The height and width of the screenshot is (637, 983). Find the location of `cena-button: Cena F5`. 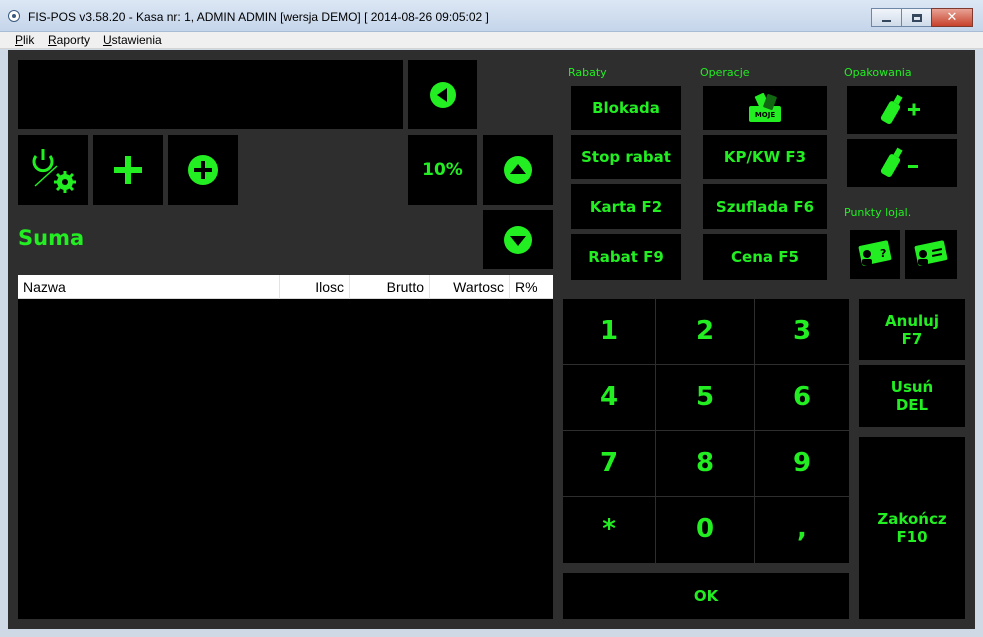

cena-button: Cena F5 is located at coordinates (765, 257).